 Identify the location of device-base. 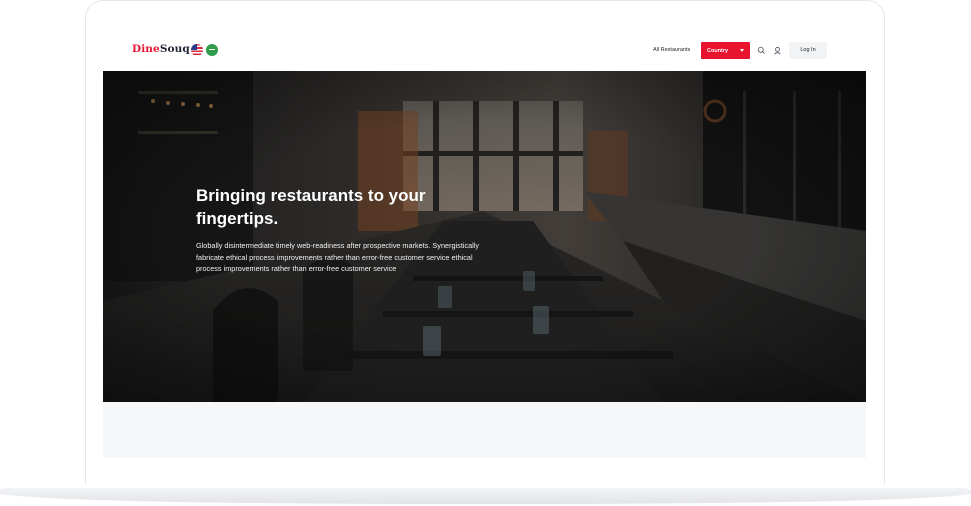
(485, 496).